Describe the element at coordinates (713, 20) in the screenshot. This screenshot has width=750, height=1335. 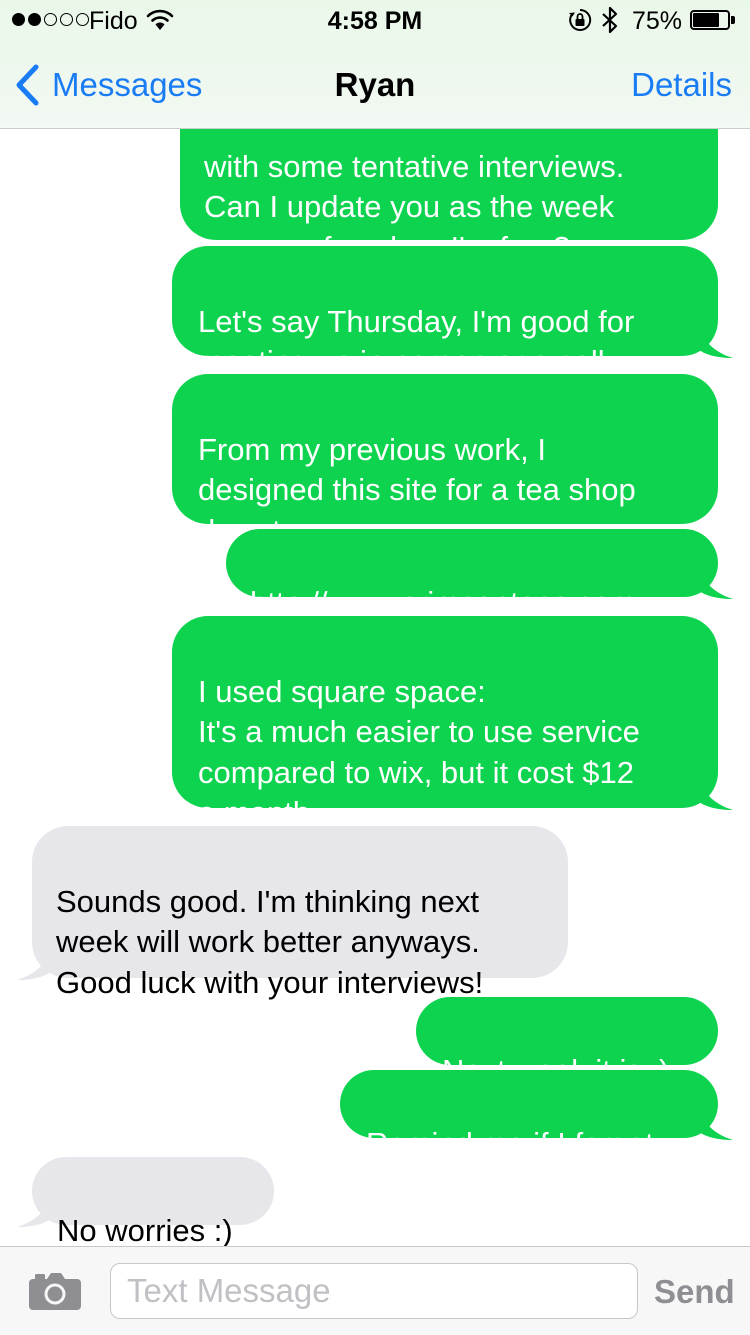
I see `battery-icon` at that location.